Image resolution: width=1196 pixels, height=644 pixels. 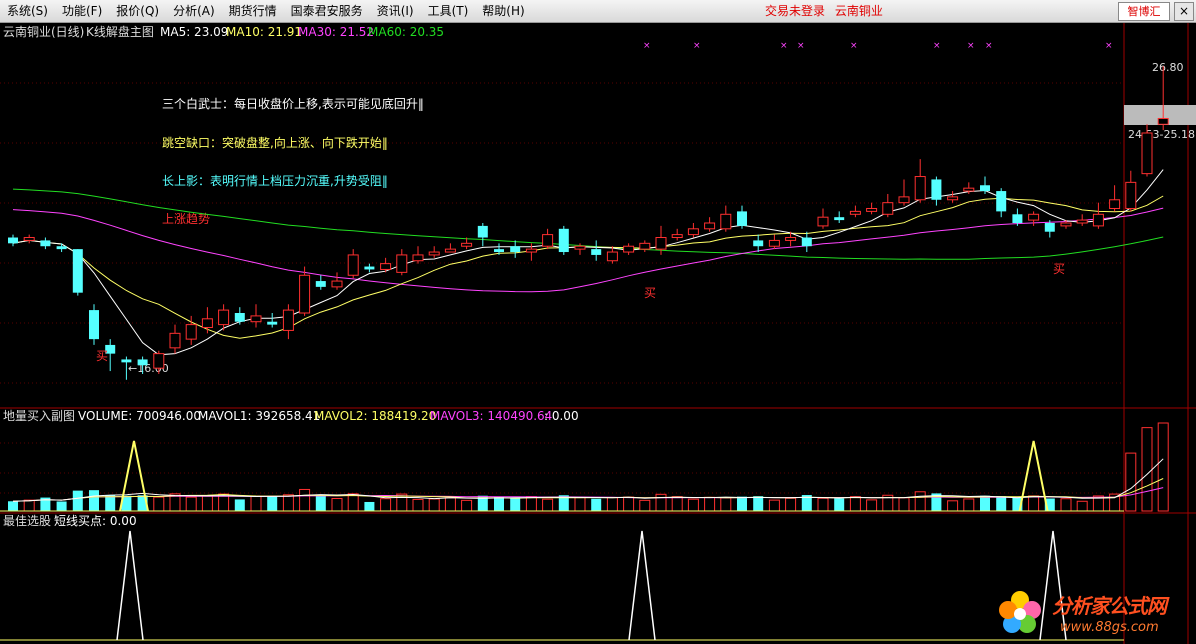 What do you see at coordinates (194, 32) in the screenshot?
I see `ma5-legend: MA5: 23.09` at bounding box center [194, 32].